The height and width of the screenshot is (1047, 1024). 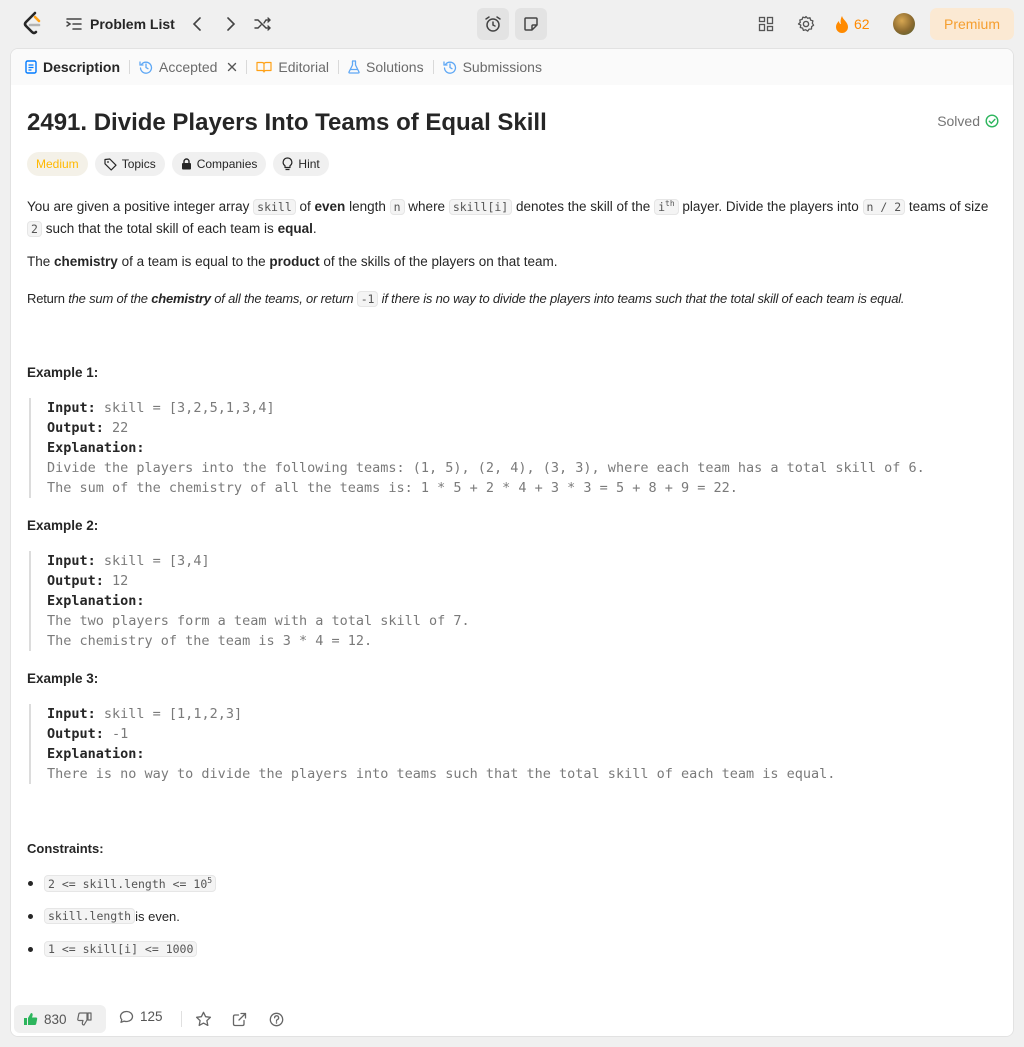 I want to click on hint-label: Hint, so click(x=309, y=164).